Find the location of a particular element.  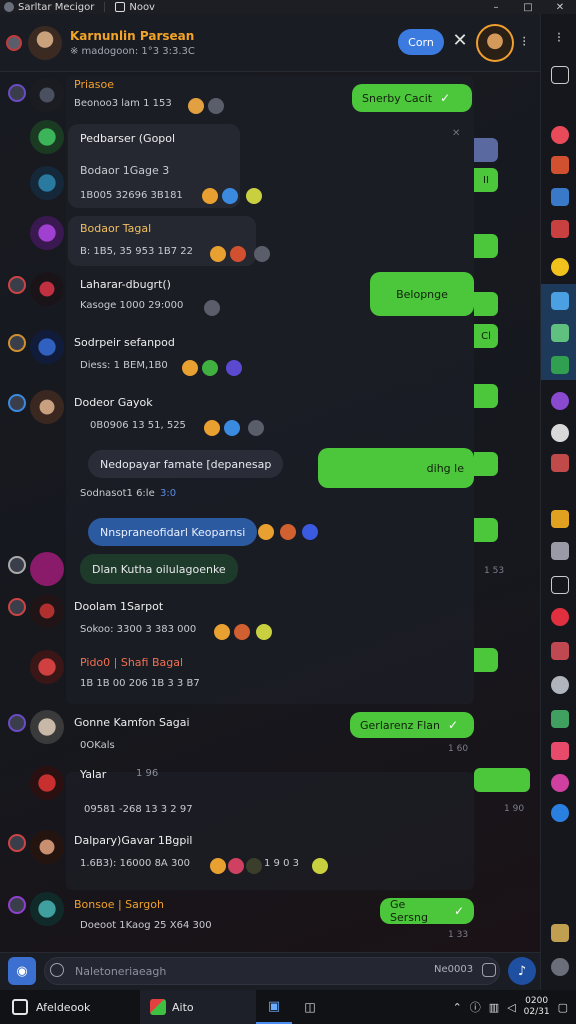

dock-app-sky-icon is located at coordinates (560, 301).